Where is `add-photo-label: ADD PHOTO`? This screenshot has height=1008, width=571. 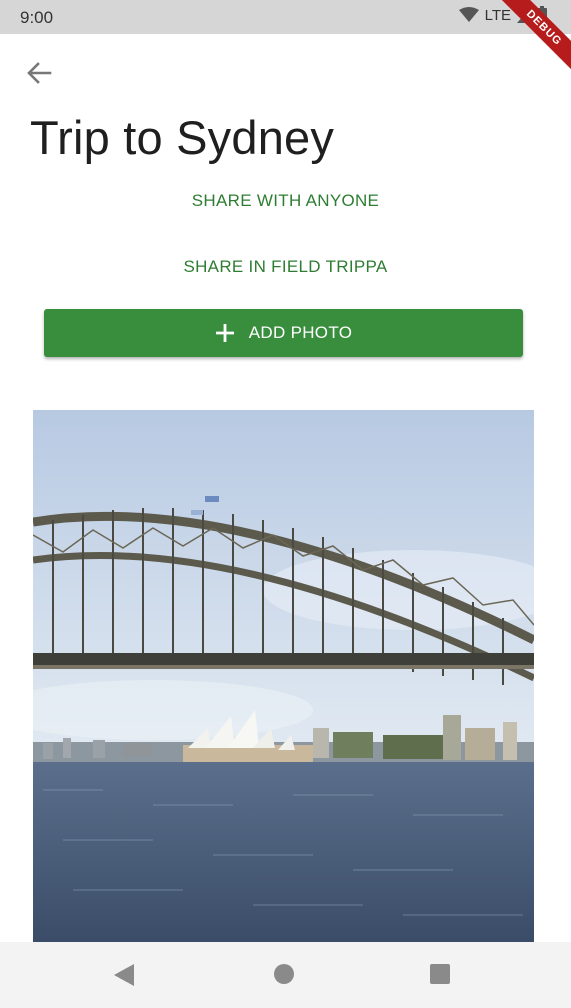
add-photo-label: ADD PHOTO is located at coordinates (300, 332).